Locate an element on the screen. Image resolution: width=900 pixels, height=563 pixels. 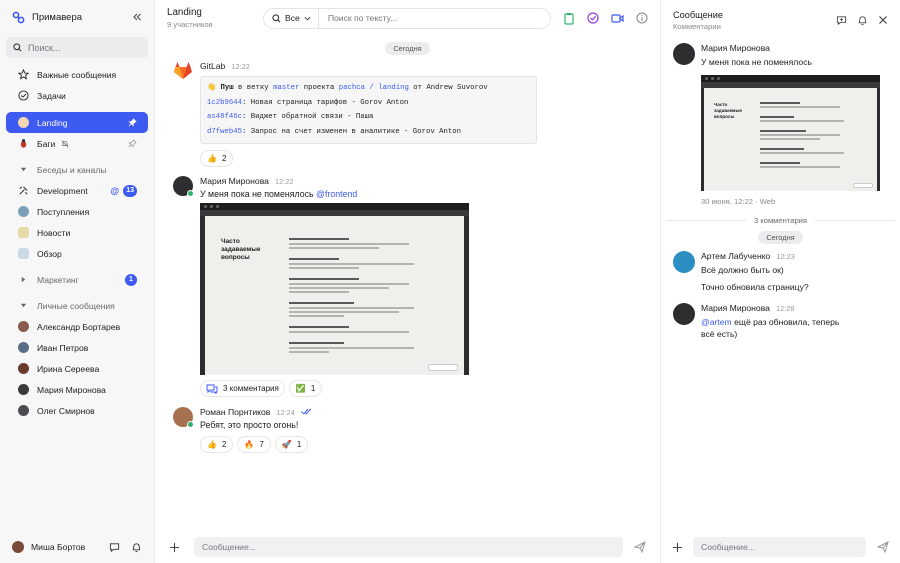
add-comment-icon is located at coordinates (841, 20).